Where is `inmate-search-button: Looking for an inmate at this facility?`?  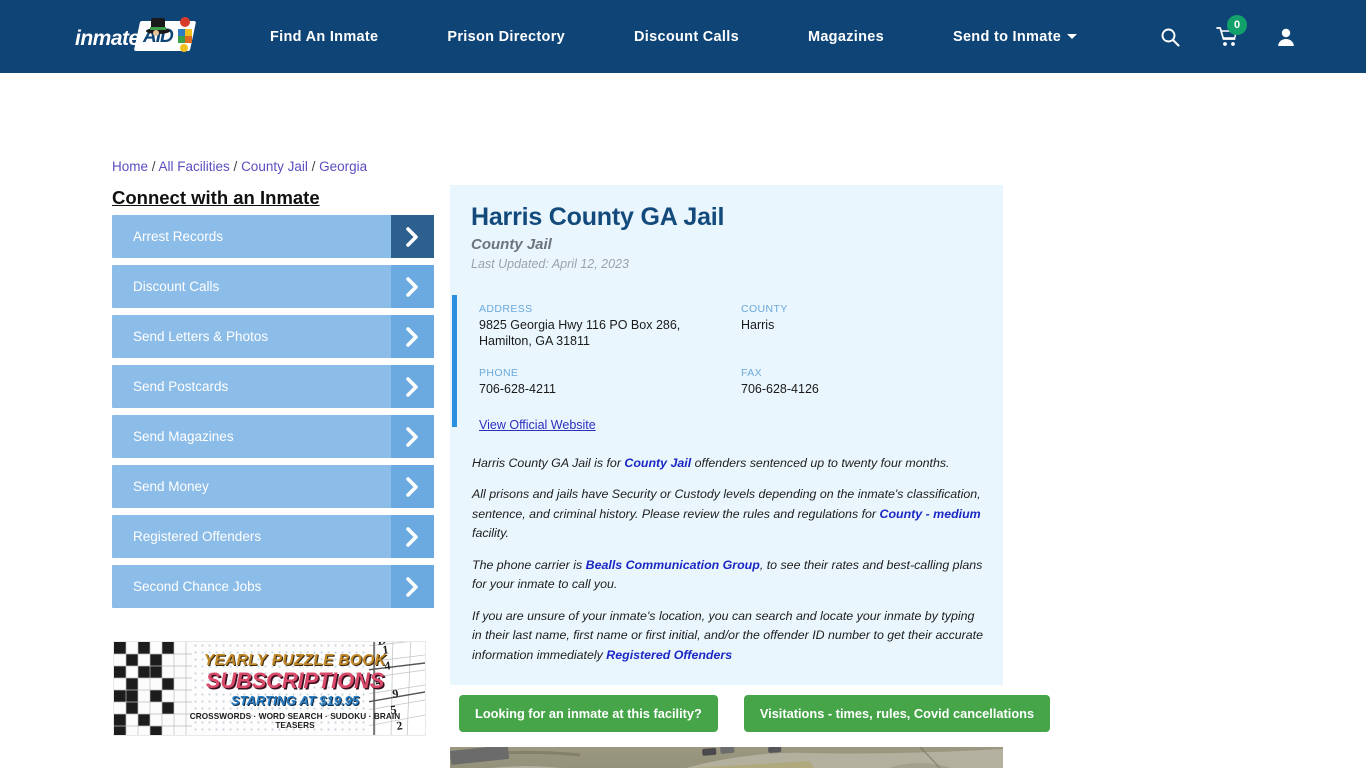
inmate-search-button: Looking for an inmate at this facility? is located at coordinates (588, 713).